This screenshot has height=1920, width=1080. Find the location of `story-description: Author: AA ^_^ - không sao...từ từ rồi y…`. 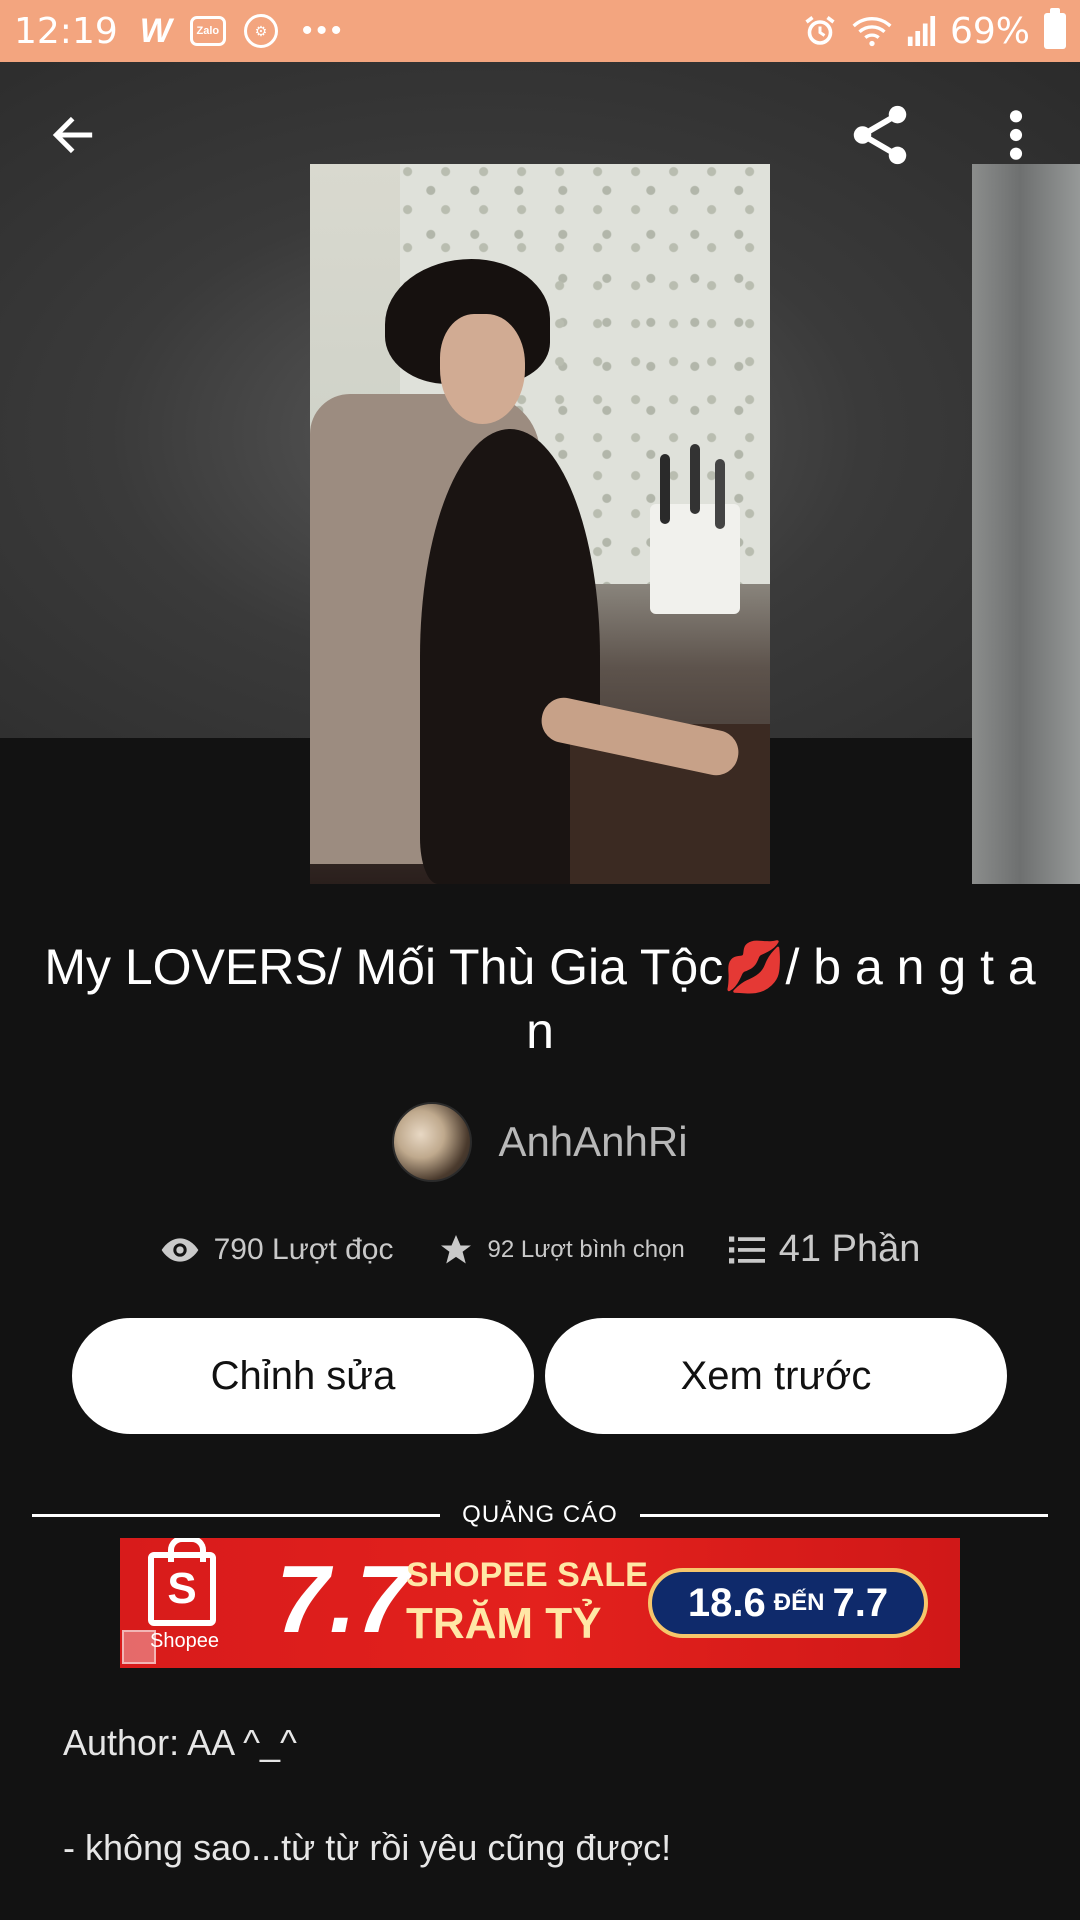

story-description: Author: AA ^_^ - không sao...từ từ rồi y… is located at coordinates (543, 1795).